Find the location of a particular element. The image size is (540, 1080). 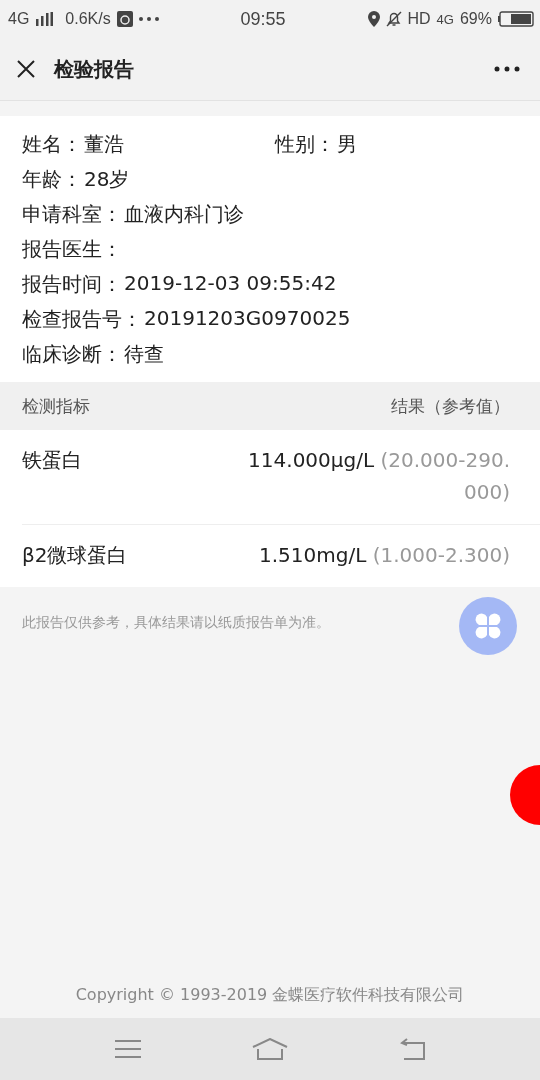

column-header: 检测指标 is located at coordinates (56, 406).